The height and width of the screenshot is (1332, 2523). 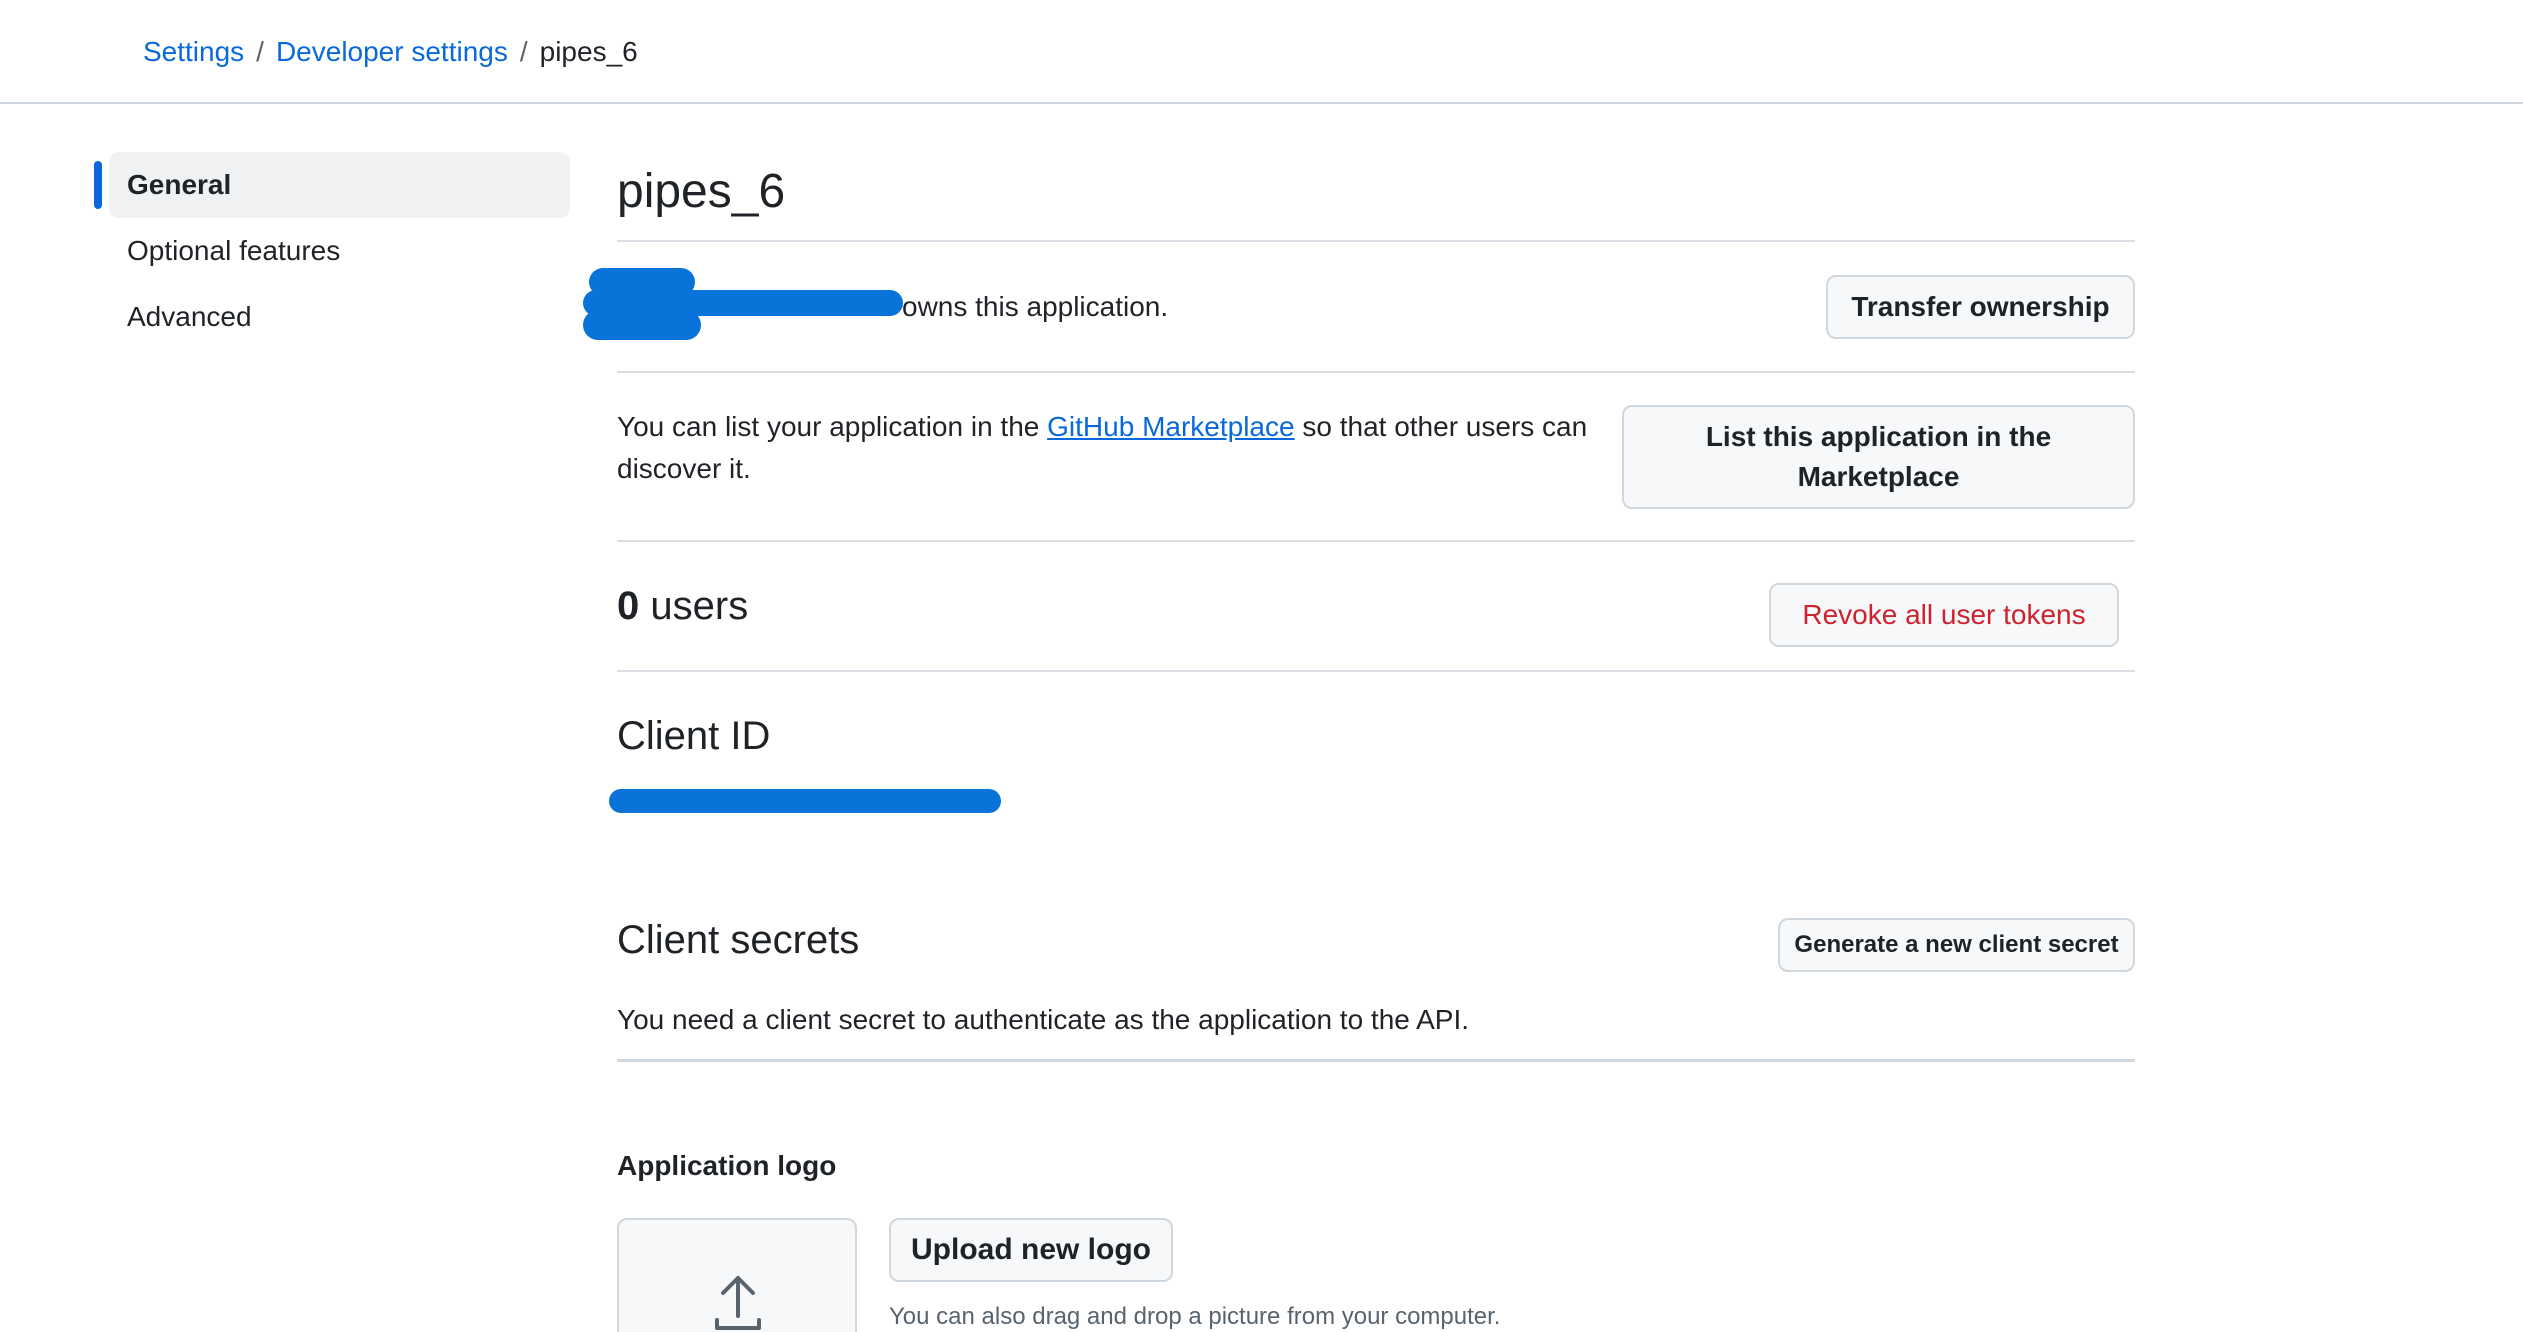 I want to click on breadcrumb-developer-settings-link: Developer settings, so click(x=392, y=51).